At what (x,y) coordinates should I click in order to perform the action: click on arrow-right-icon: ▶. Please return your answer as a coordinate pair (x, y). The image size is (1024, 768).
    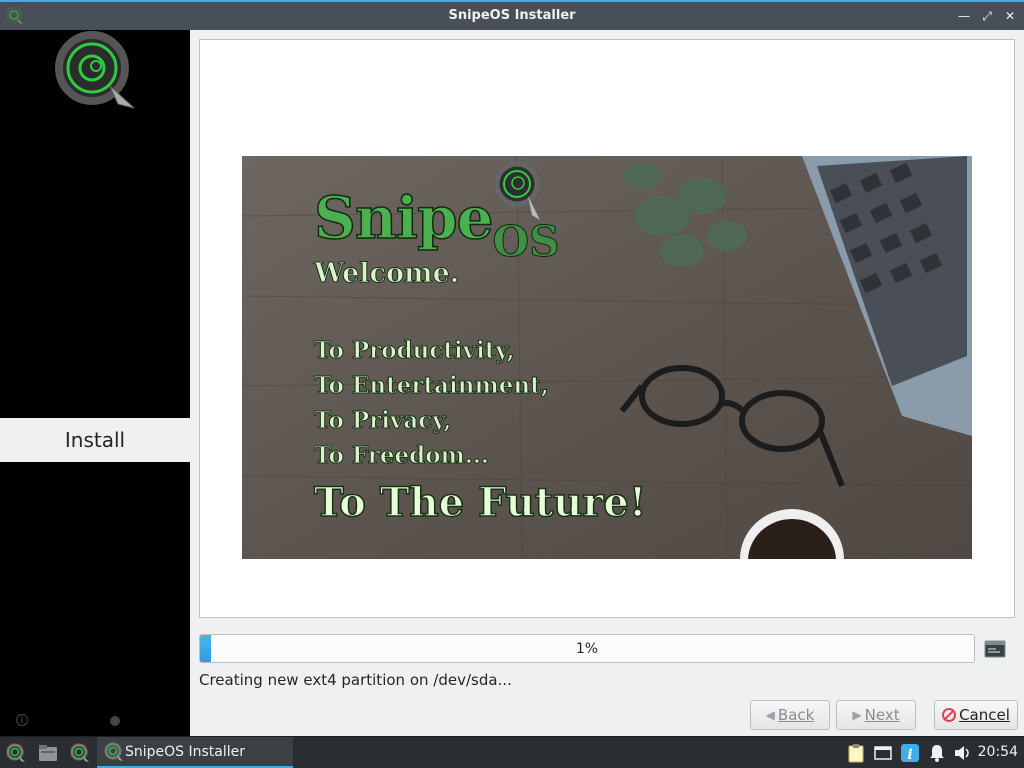
    Looking at the image, I should click on (857, 715).